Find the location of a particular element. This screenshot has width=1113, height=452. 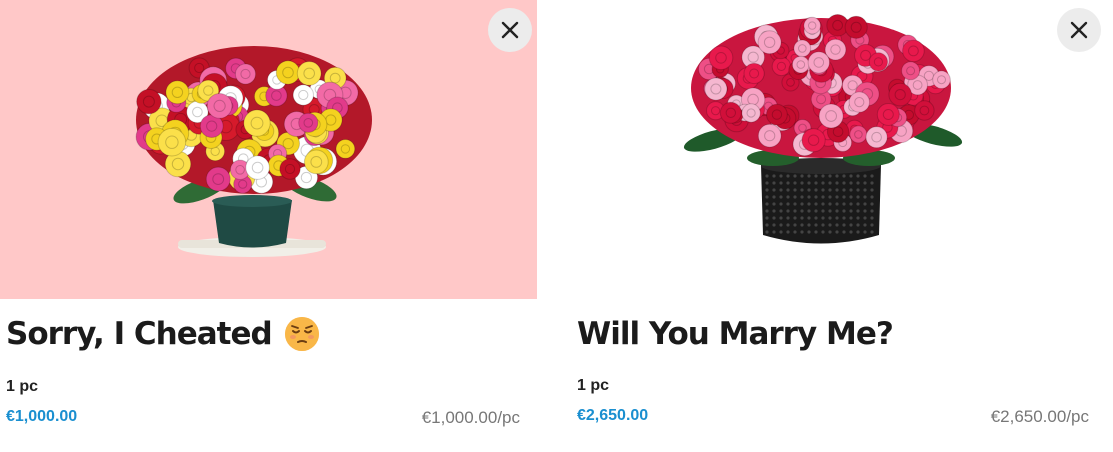

product-title: Sorry, I Cheated is located at coordinates (163, 334).